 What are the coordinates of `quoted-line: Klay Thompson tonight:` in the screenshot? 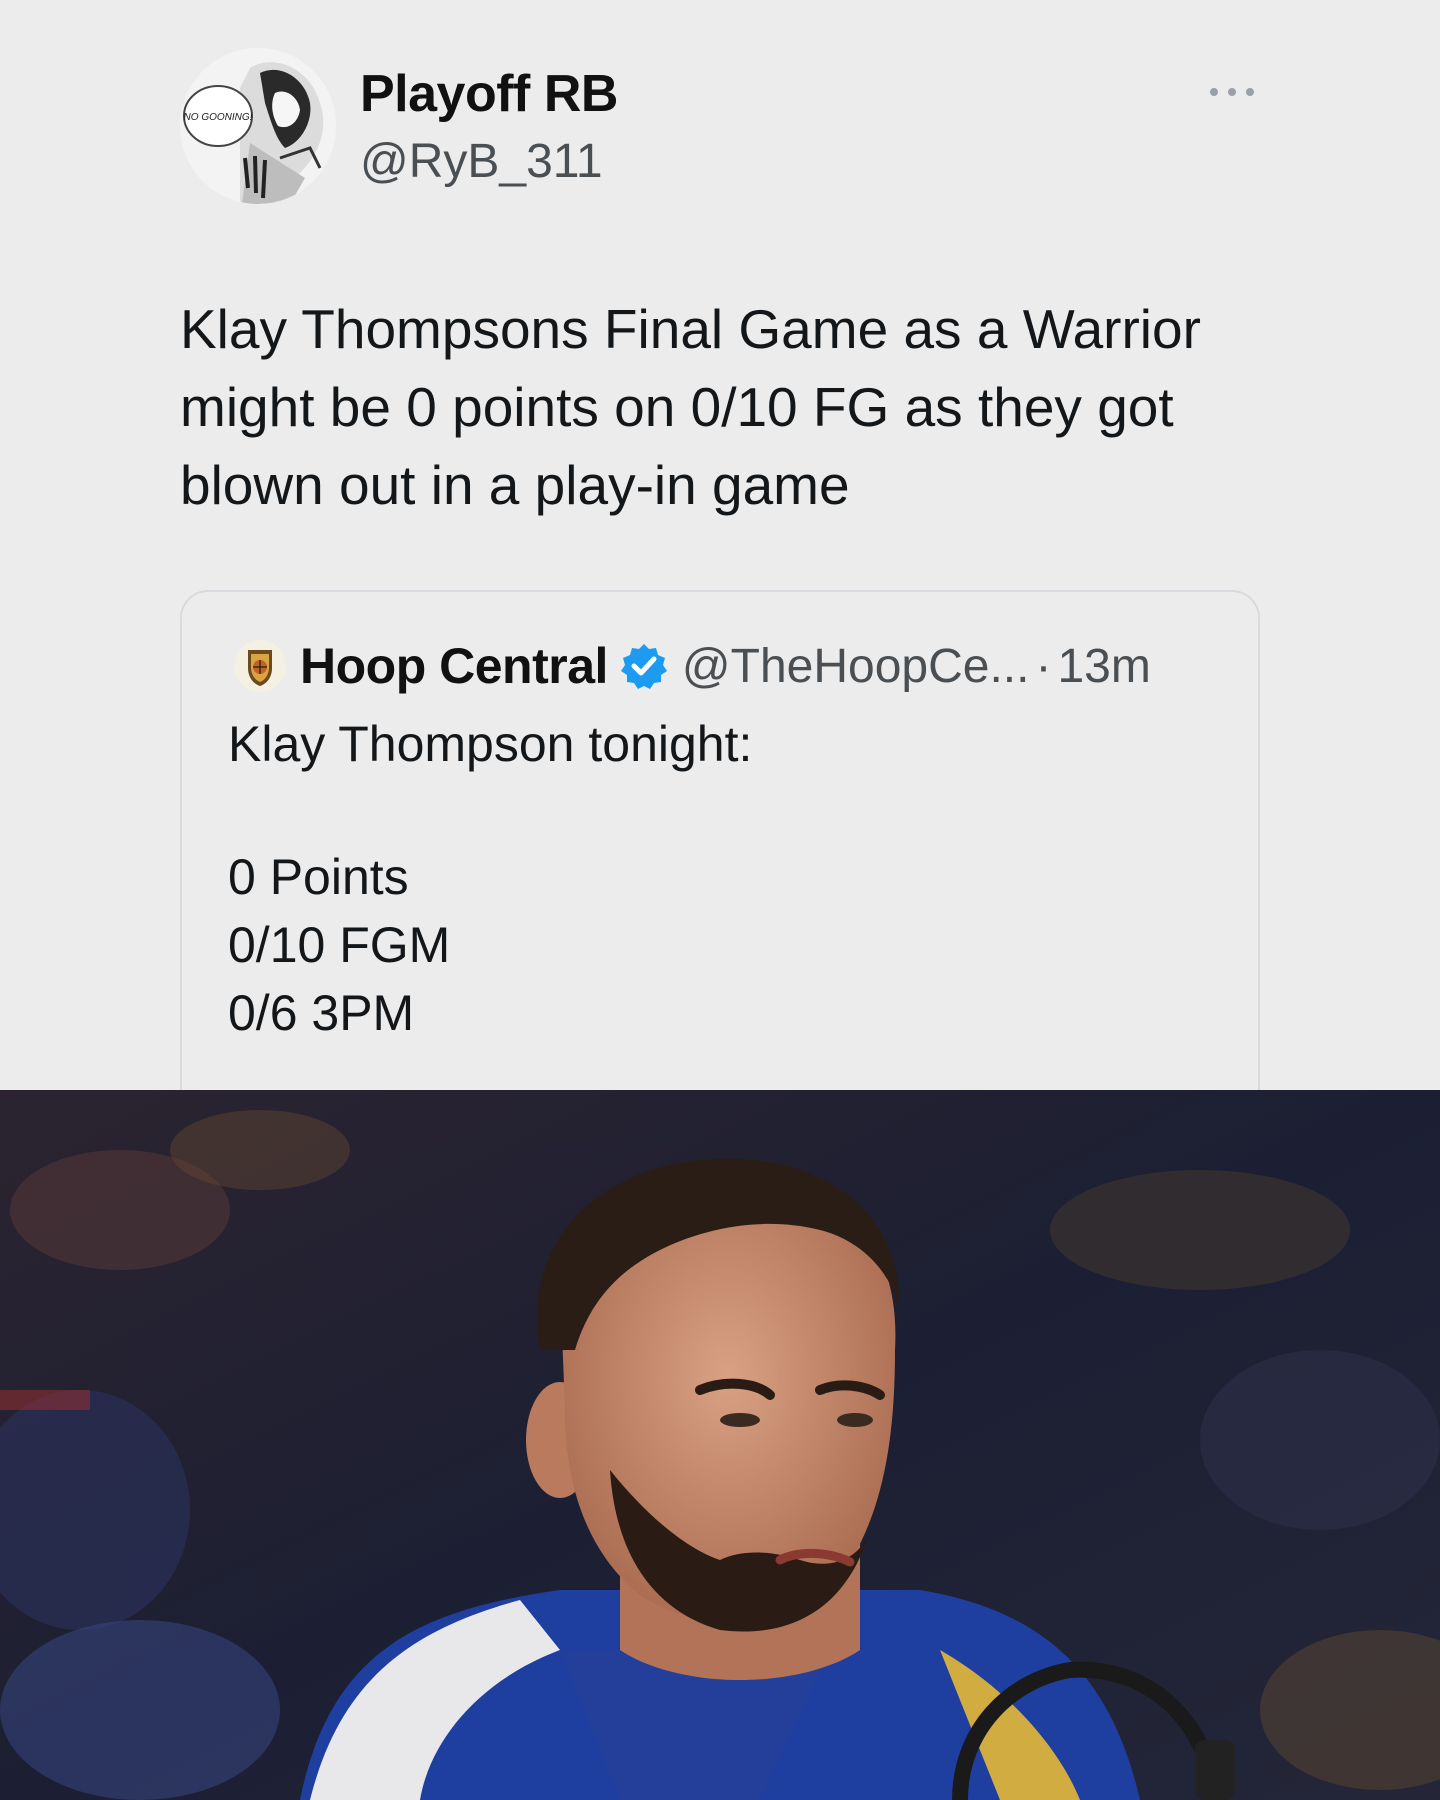 It's located at (490, 744).